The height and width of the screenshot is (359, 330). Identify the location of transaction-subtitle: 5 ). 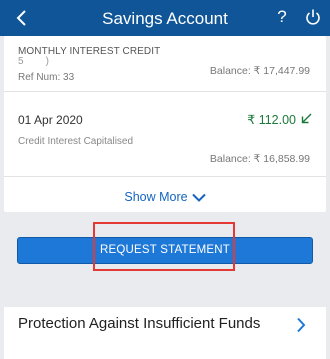
(33, 61).